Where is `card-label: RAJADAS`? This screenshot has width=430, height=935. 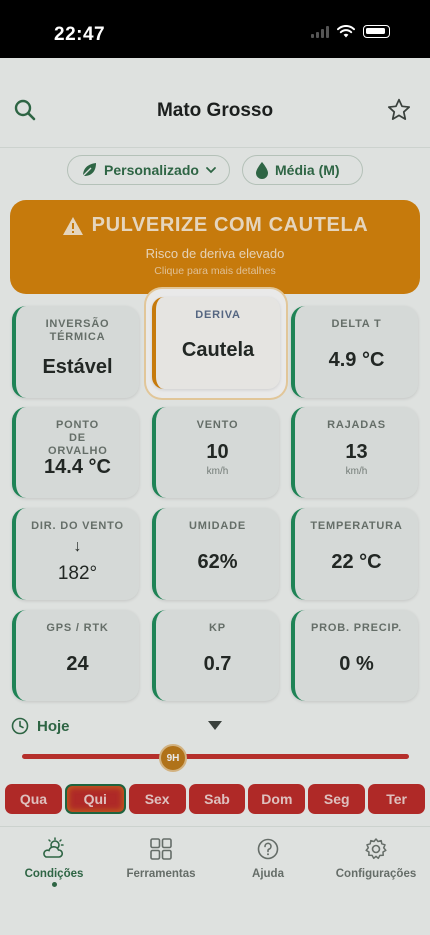
card-label: RAJADAS is located at coordinates (356, 425).